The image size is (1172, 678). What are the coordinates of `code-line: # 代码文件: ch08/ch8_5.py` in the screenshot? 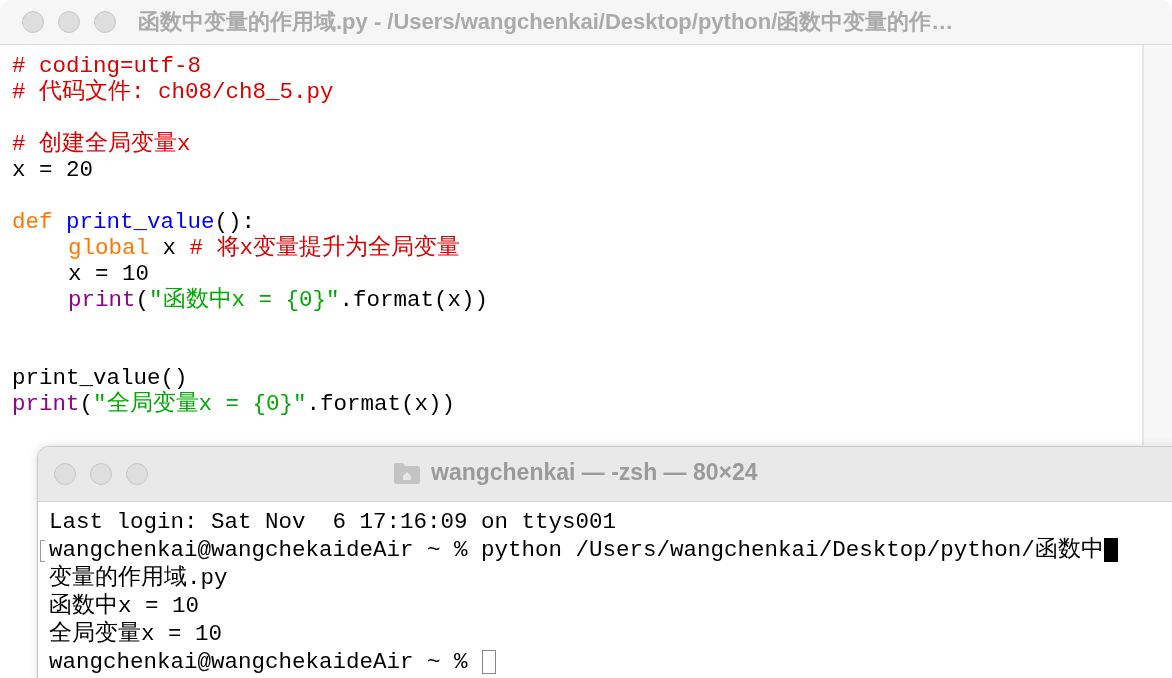 It's located at (173, 92).